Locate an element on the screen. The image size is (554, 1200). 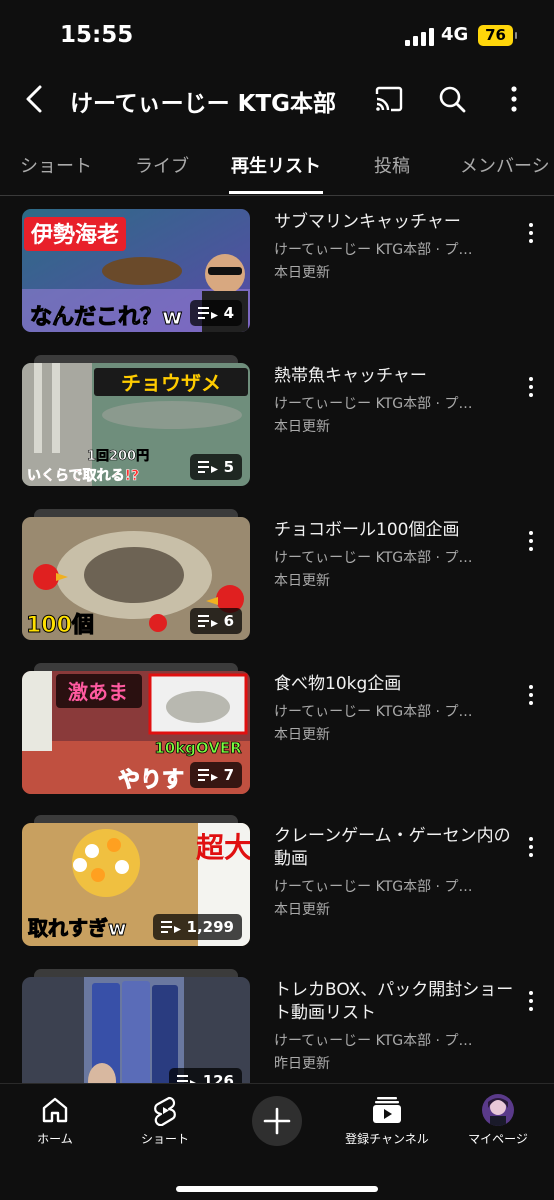
nav-my-page: マイページ is located at coordinates (498, 1120).